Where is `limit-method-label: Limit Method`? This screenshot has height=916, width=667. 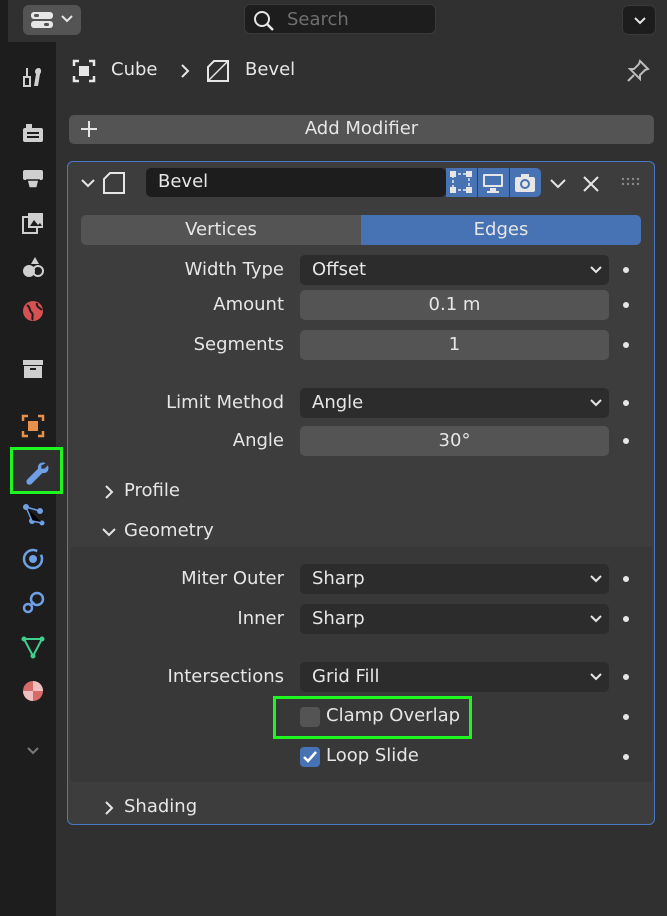 limit-method-label: Limit Method is located at coordinates (225, 402).